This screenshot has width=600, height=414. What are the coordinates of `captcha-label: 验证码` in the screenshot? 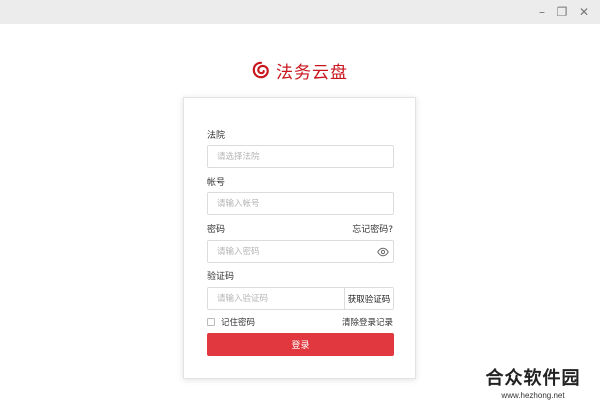 It's located at (221, 277).